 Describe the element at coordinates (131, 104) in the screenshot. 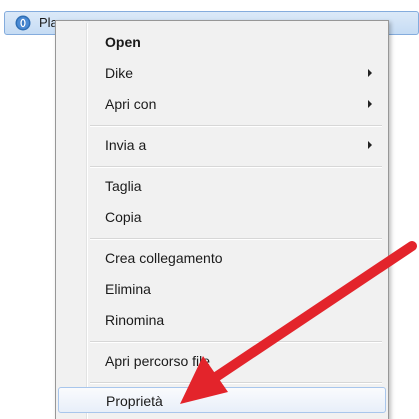

I see `menu-item-label: Apri con` at that location.